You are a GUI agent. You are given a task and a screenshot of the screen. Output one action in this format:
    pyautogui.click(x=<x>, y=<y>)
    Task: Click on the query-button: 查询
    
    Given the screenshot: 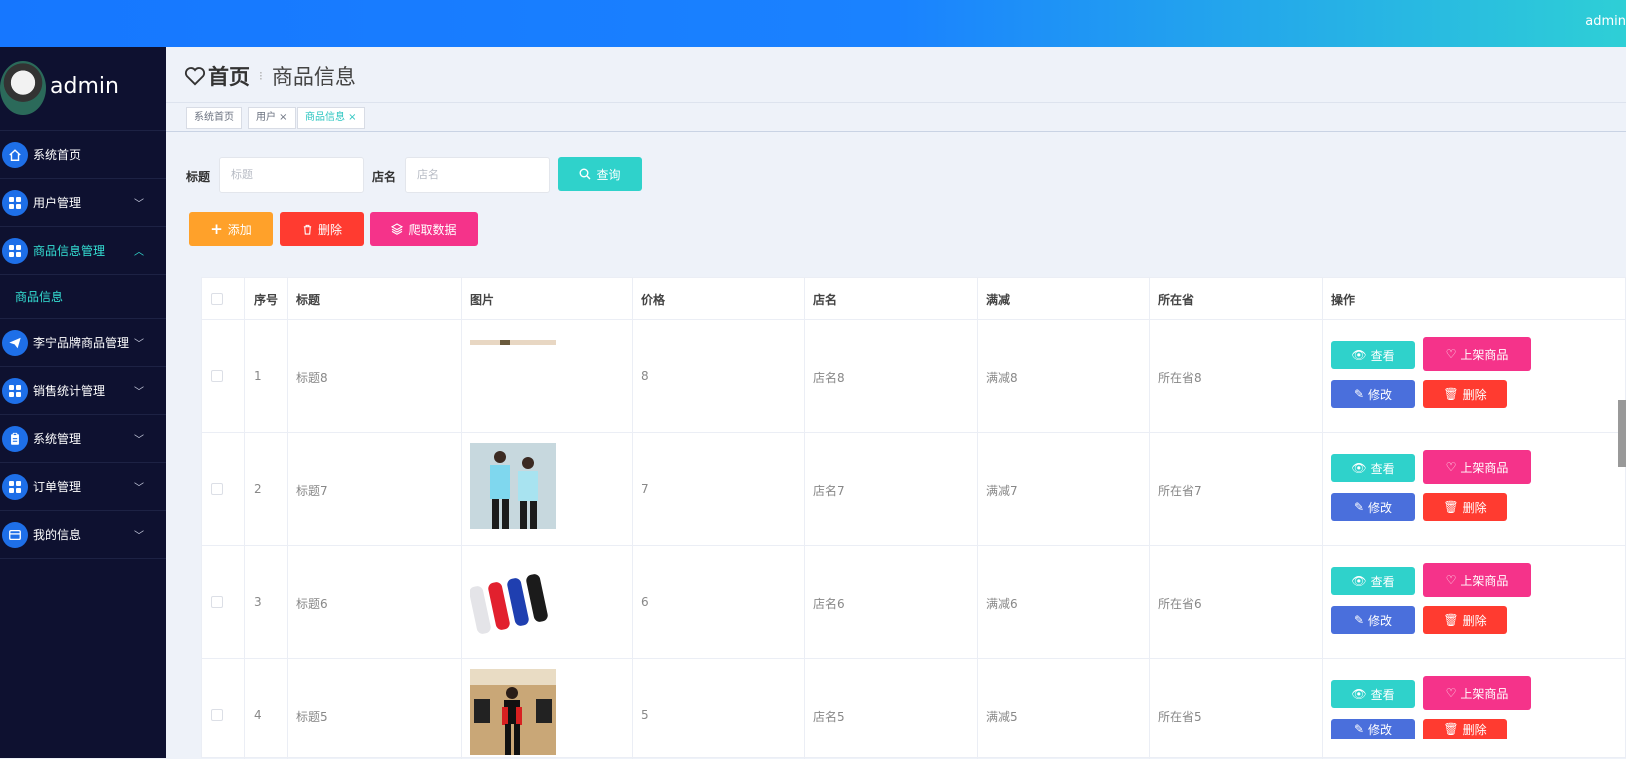 What is the action you would take?
    pyautogui.click(x=600, y=174)
    